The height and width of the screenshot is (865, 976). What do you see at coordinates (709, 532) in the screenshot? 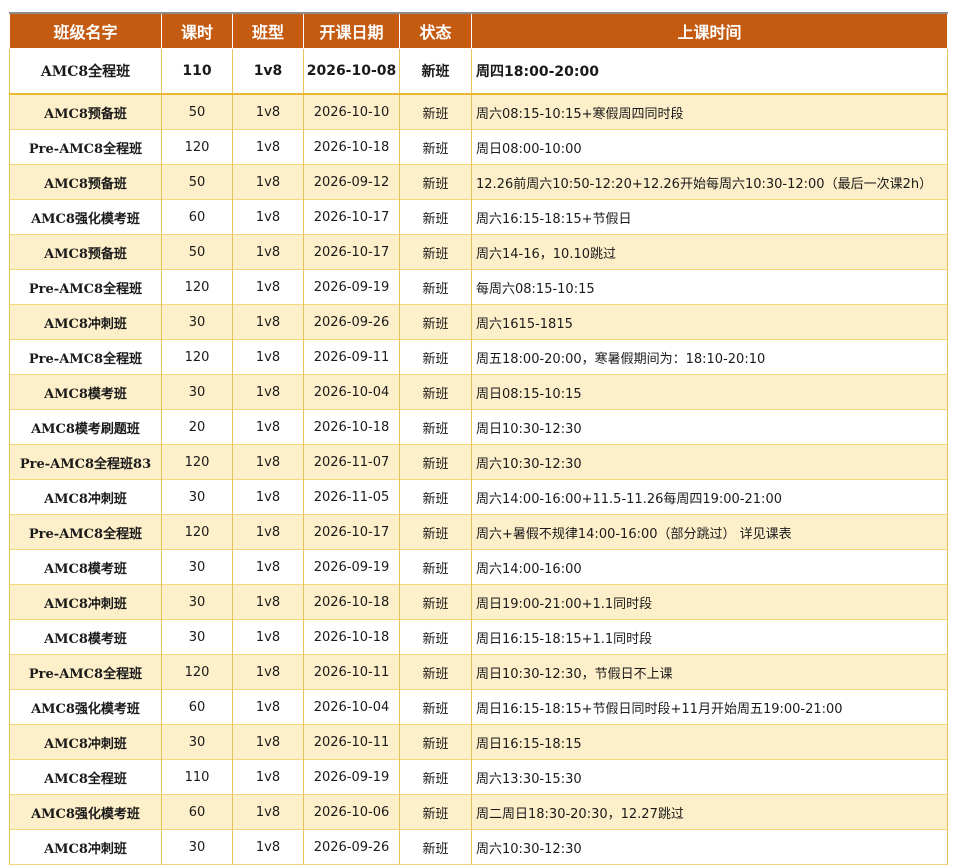
I see `cell-schedule-time: 周六+暑假不规律14:00-16:00（部分跳过） 详见课表` at bounding box center [709, 532].